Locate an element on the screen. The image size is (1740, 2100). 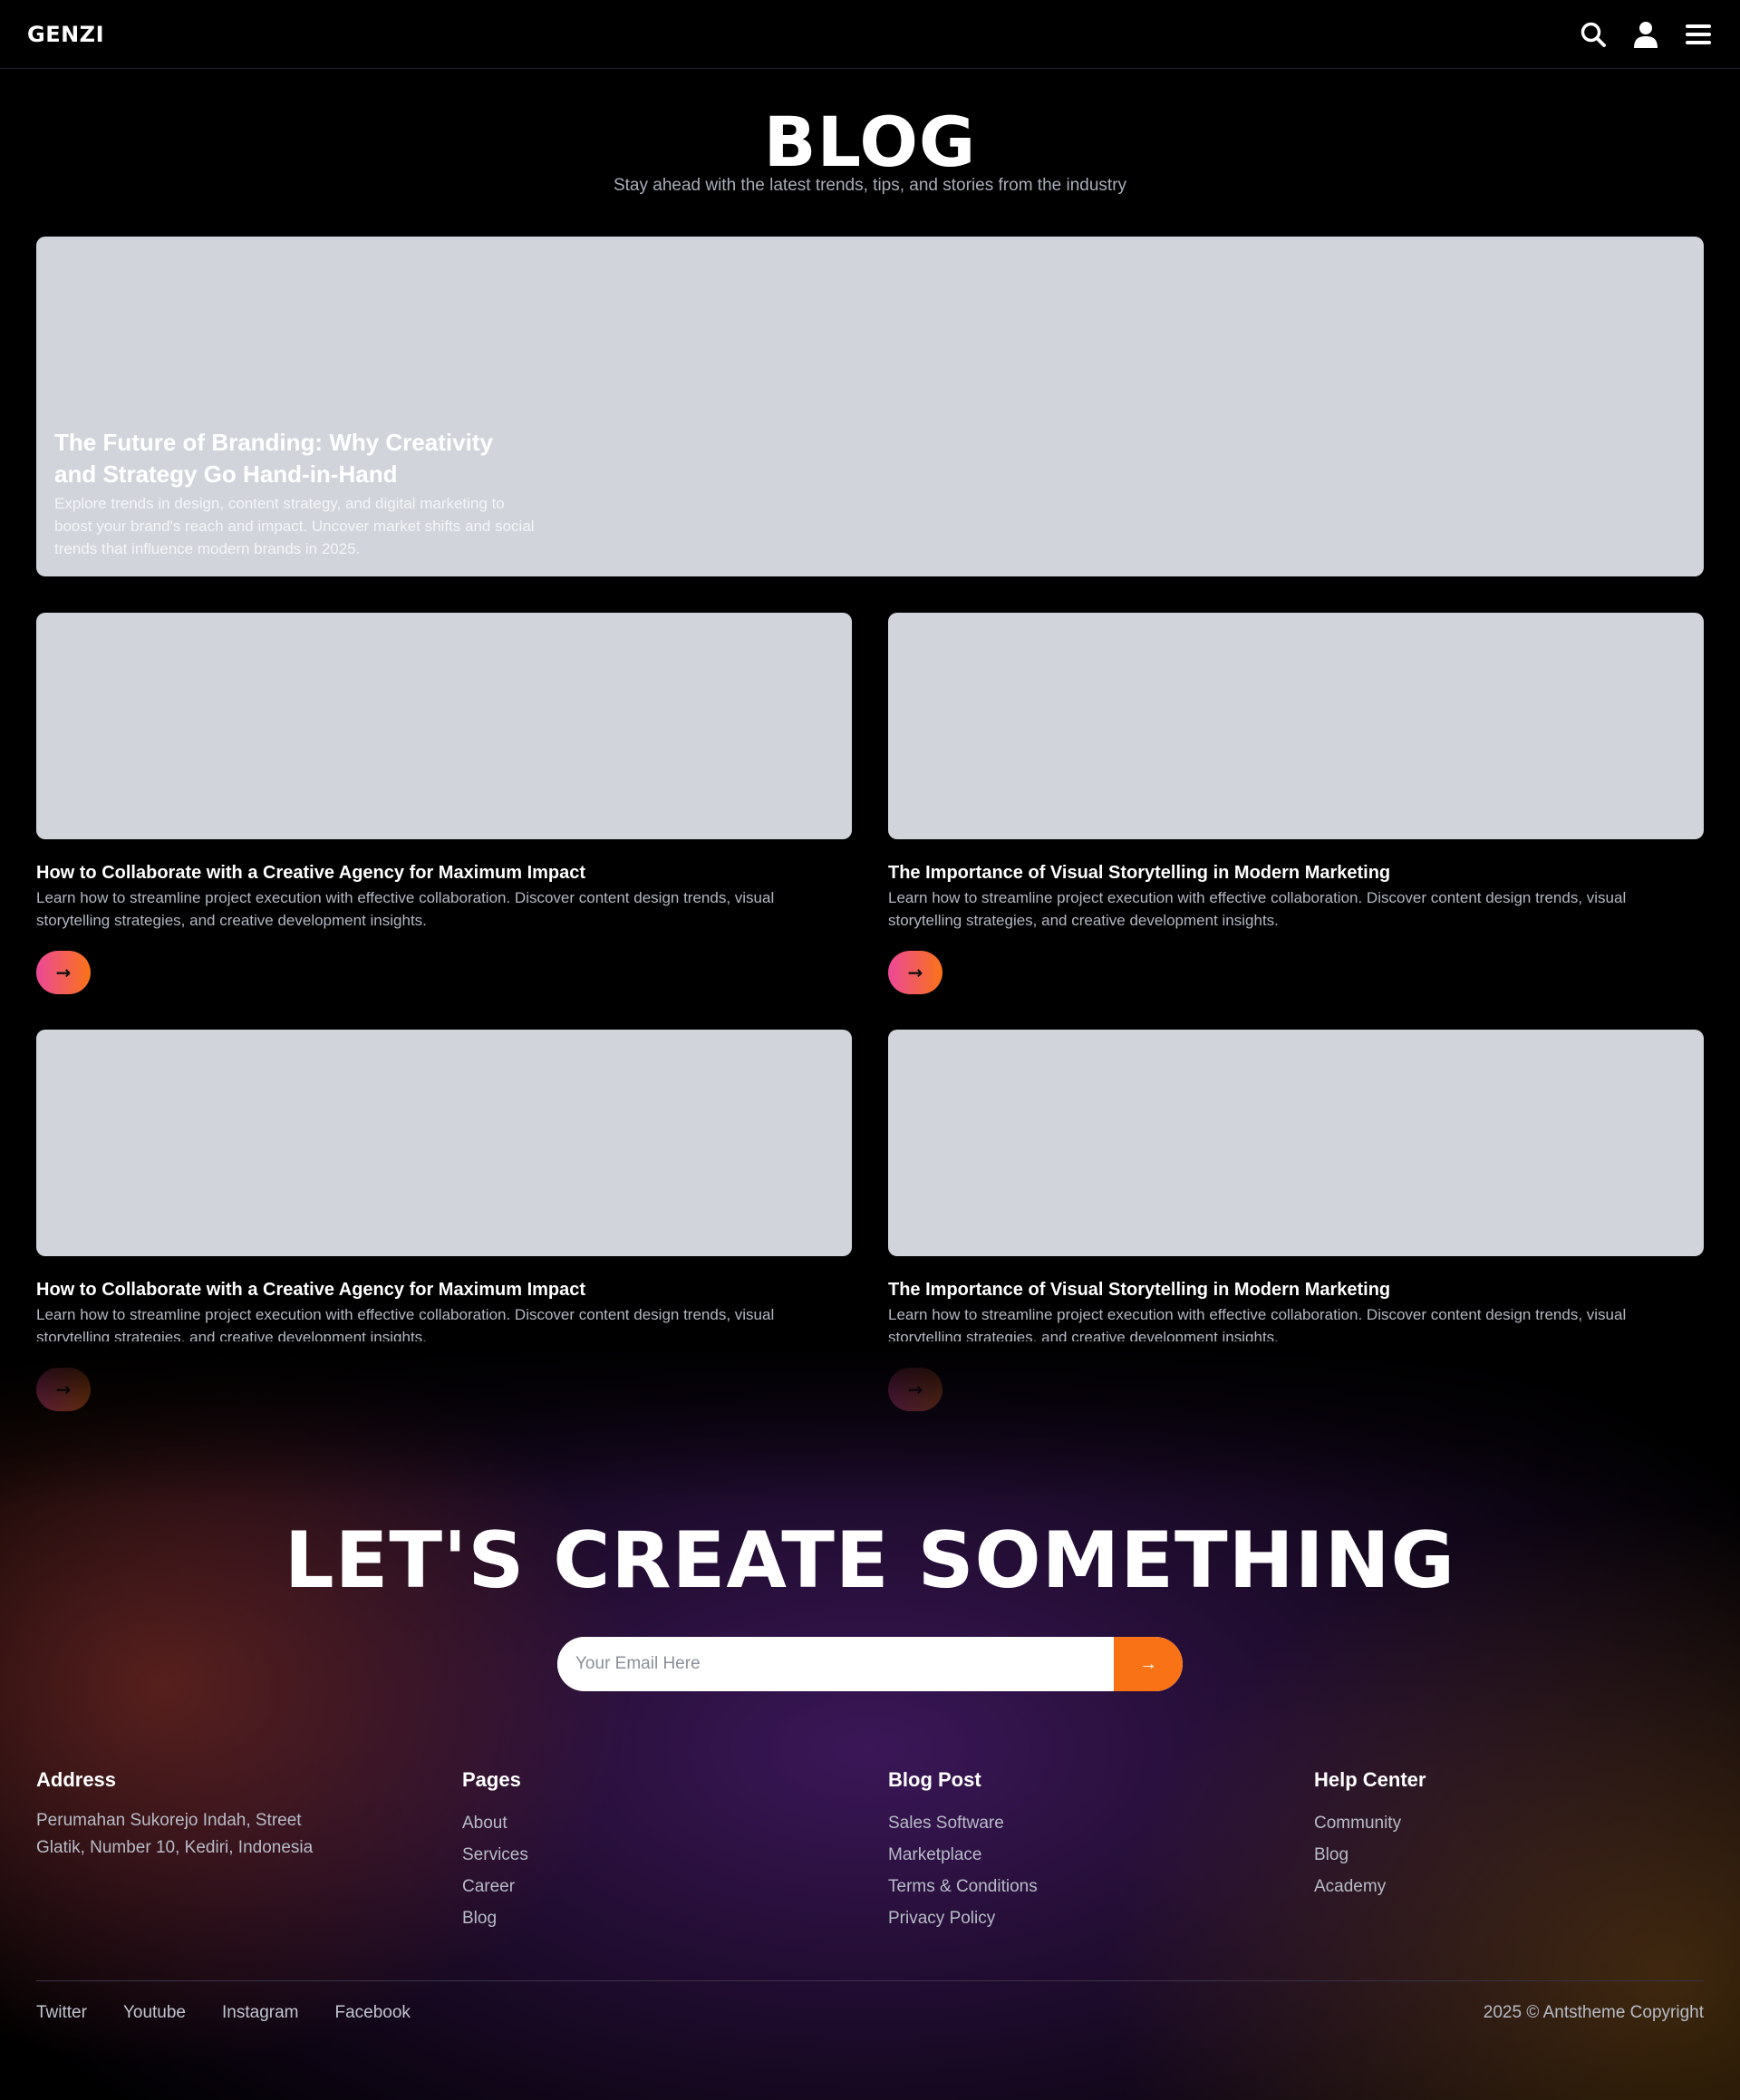
footer-heading: Pages is located at coordinates (491, 1779).